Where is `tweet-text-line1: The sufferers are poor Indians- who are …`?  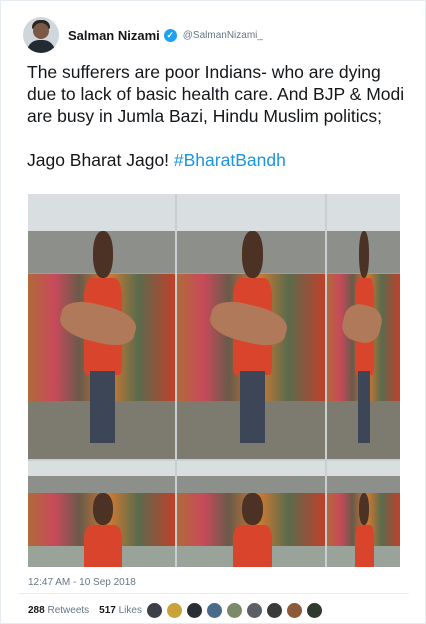 tweet-text-line1: The sufferers are poor Indians- who are … is located at coordinates (216, 94).